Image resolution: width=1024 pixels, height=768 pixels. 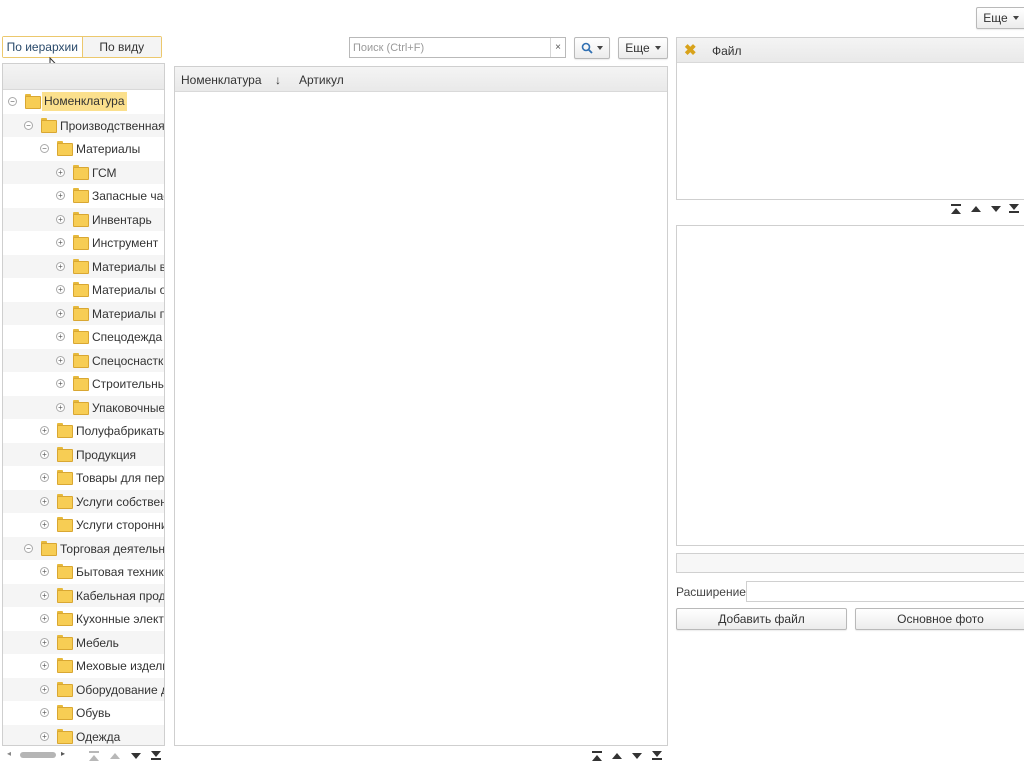 What do you see at coordinates (727, 51) in the screenshot?
I see `file-column-header: Файл` at bounding box center [727, 51].